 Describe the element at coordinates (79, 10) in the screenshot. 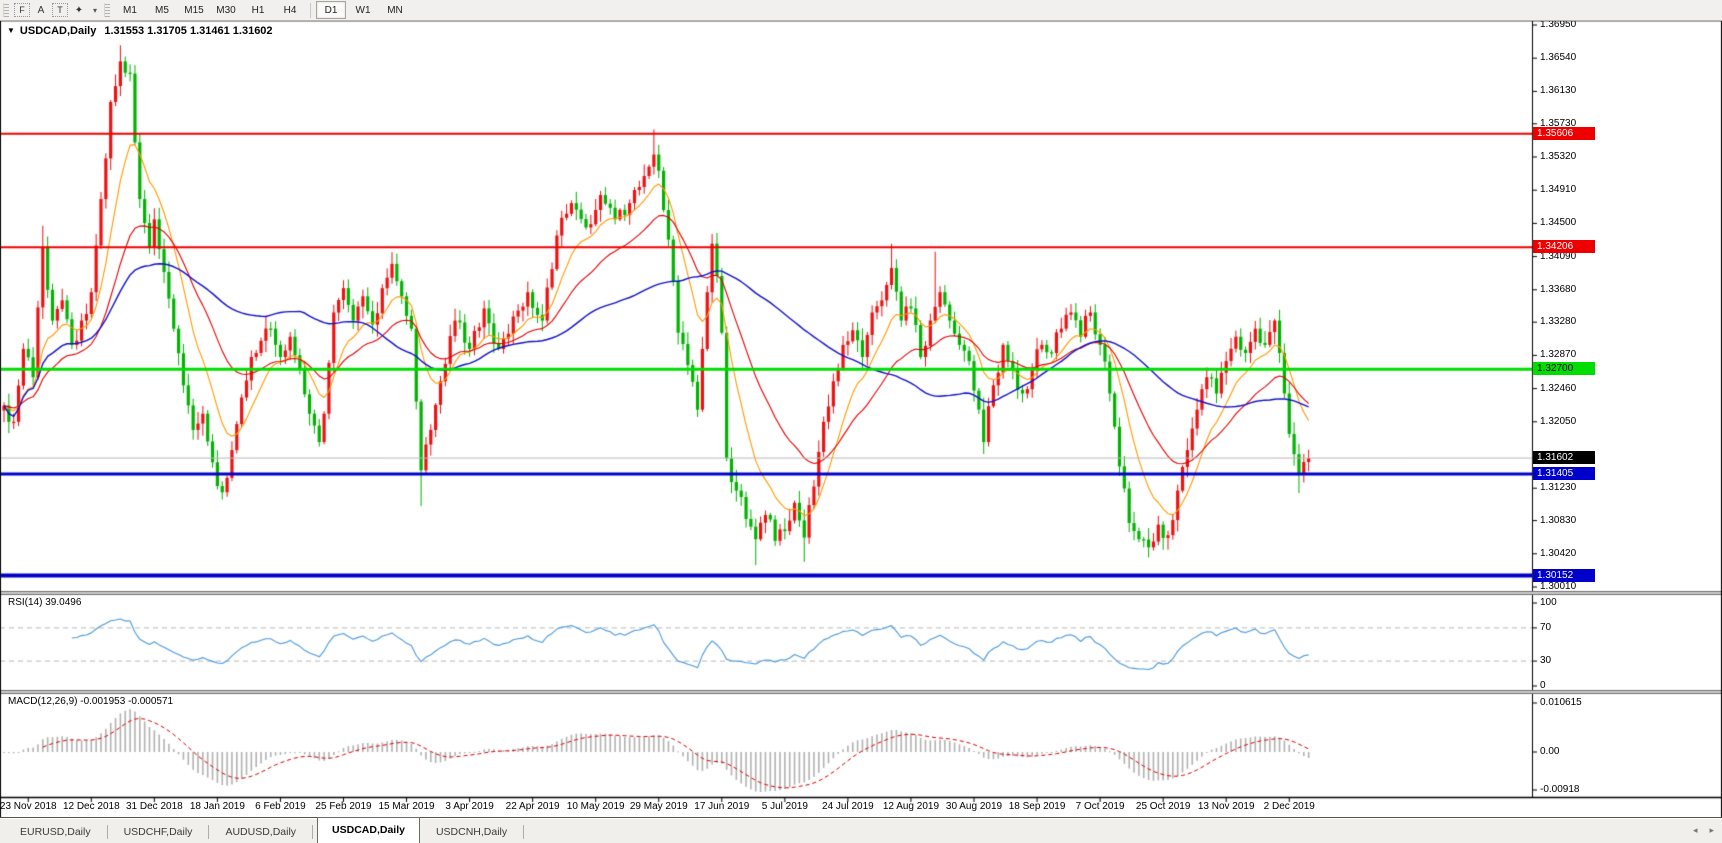

I see `arrows-tool-icon: ✦` at that location.